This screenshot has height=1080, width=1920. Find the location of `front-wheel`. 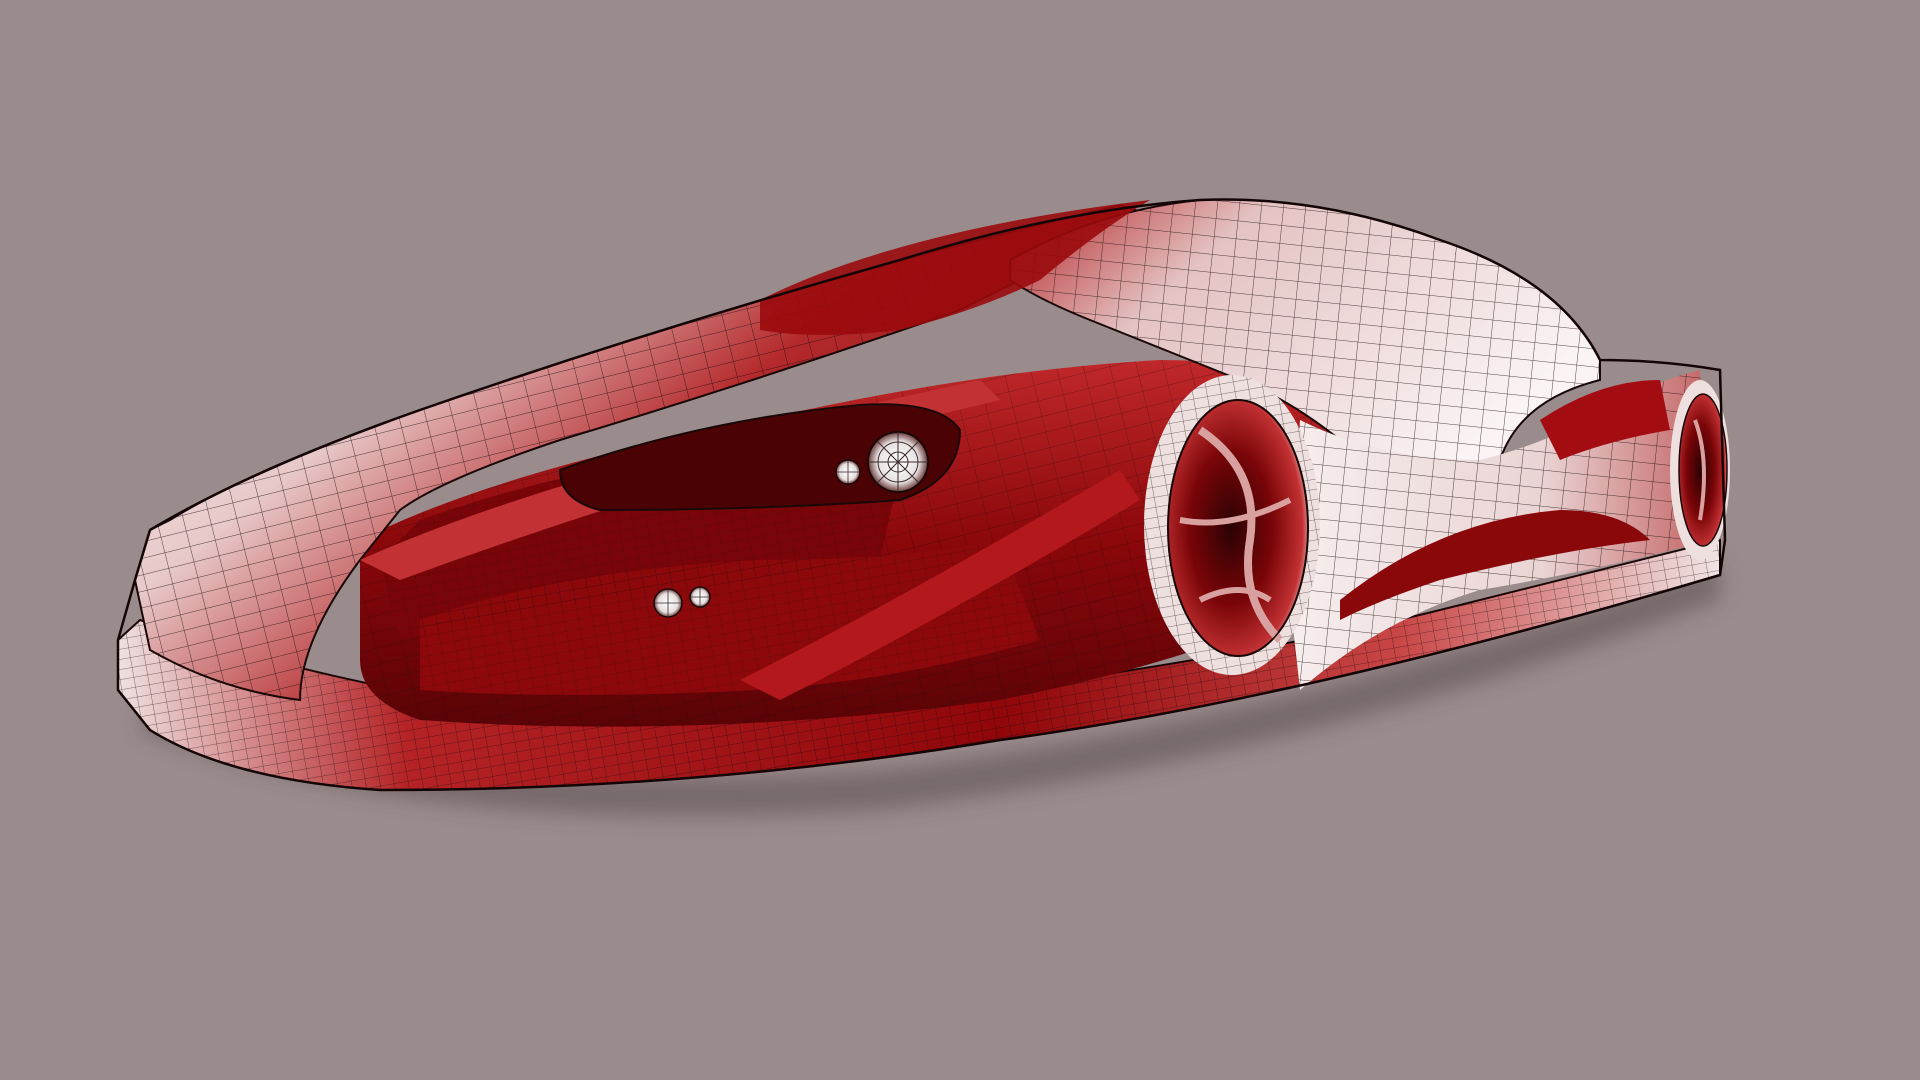

front-wheel is located at coordinates (1232, 525).